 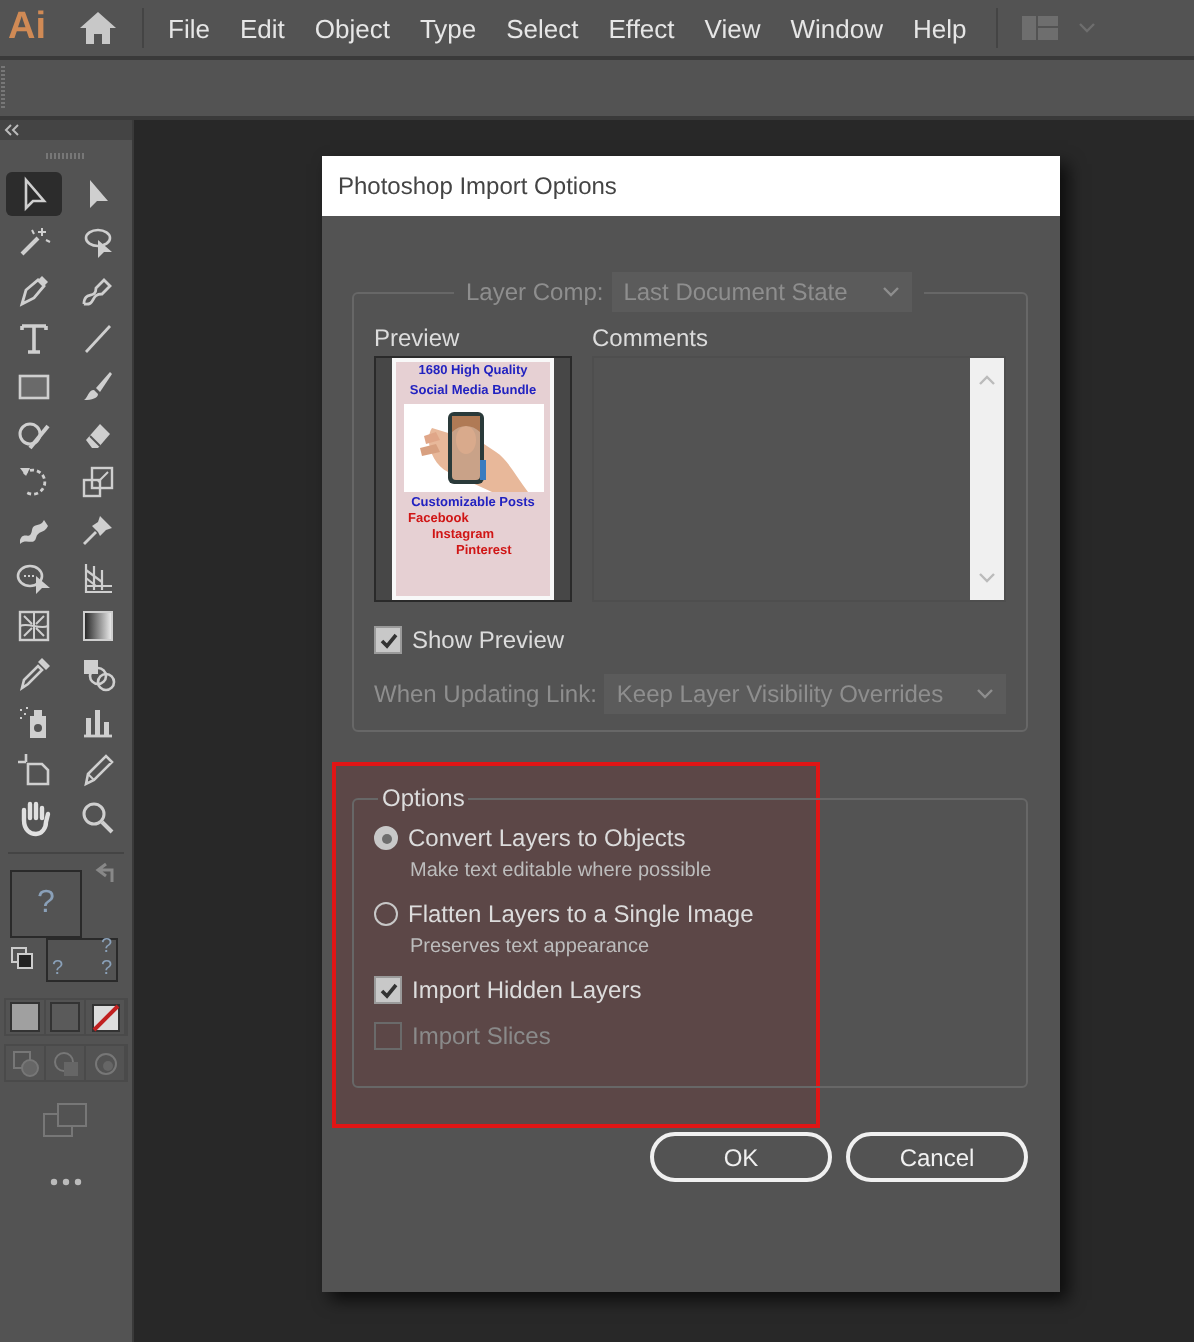 I want to click on blend-icon, so click(x=98, y=674).